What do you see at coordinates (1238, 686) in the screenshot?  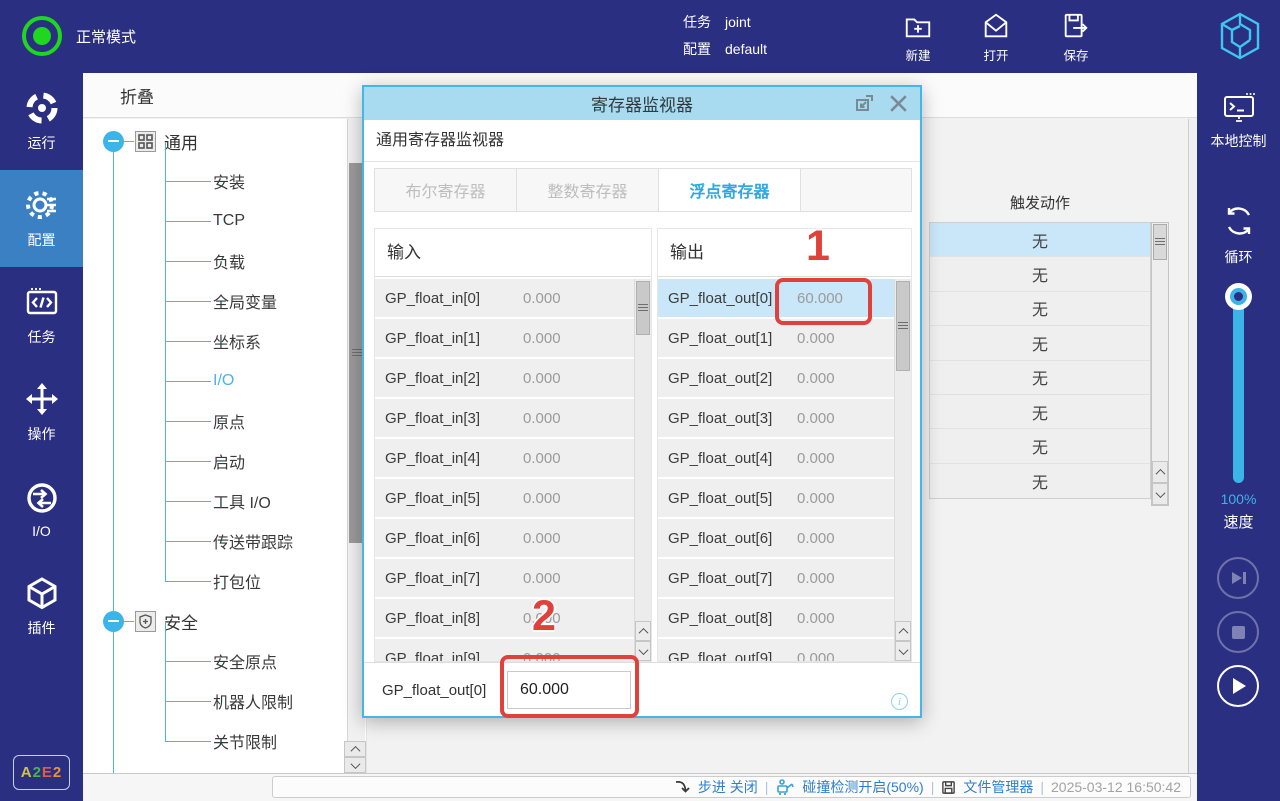 I see `play-button` at bounding box center [1238, 686].